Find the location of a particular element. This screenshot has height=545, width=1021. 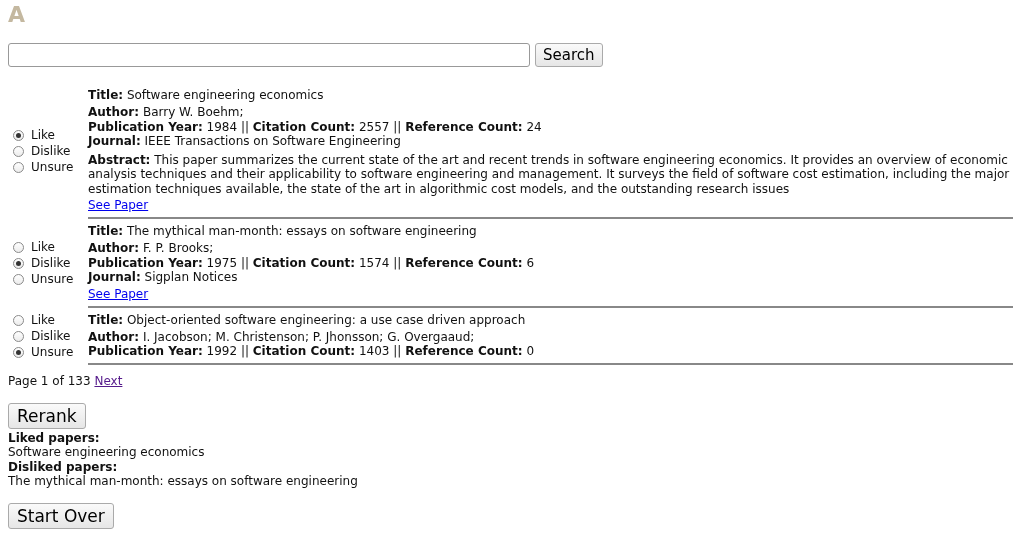

paper-detail: Author: F. P. Brooks; is located at coordinates (151, 248).